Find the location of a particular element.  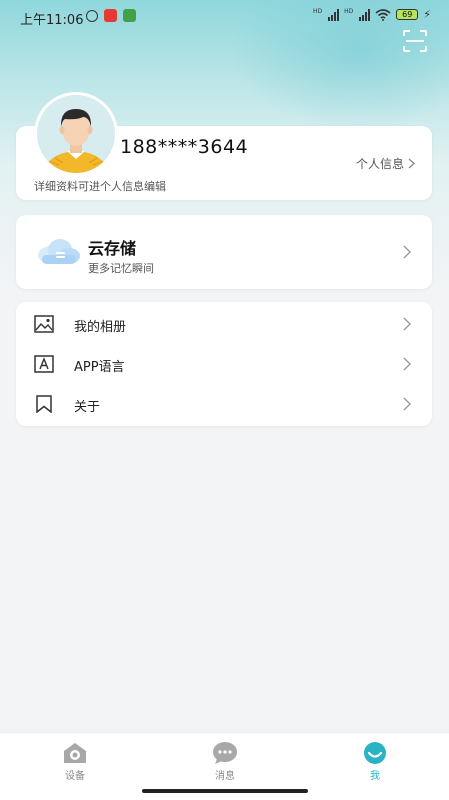

camera-home-icon is located at coordinates (75, 753).